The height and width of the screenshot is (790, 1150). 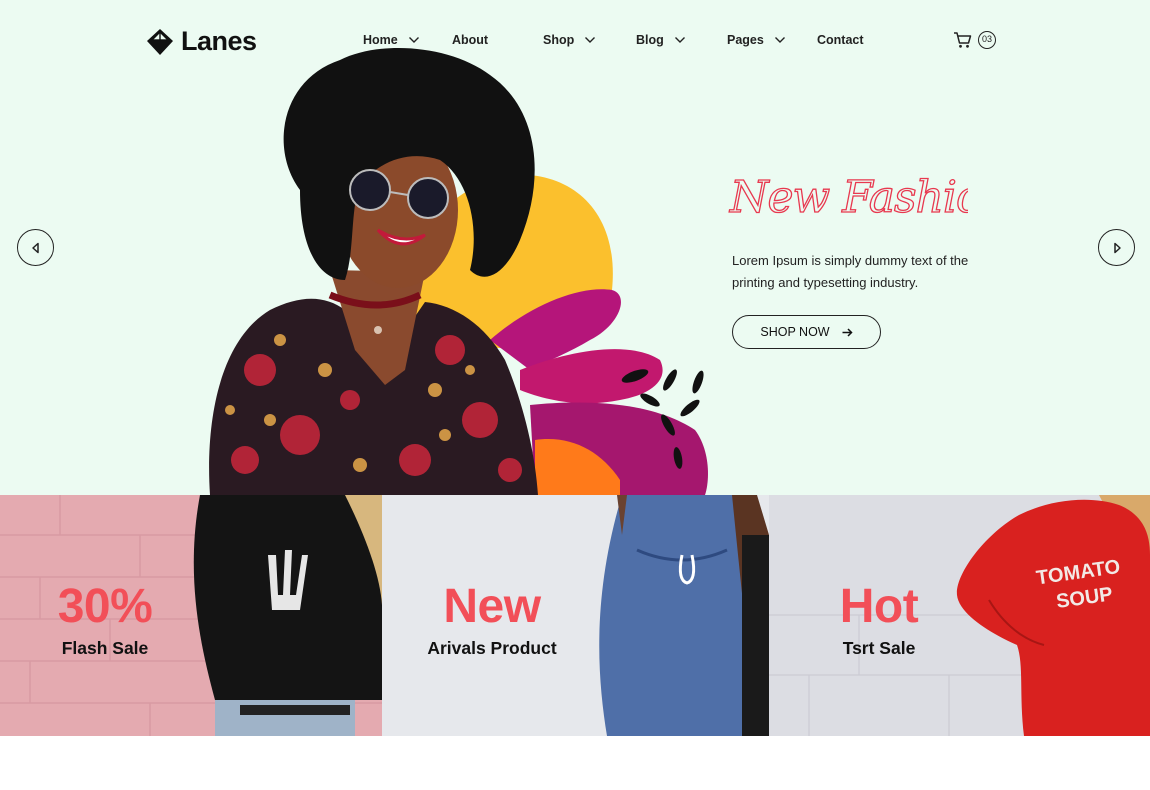 I want to click on promo-banner-hot-sale: TOMATO SOUP Hot Tsrt Sale, so click(x=959, y=615).